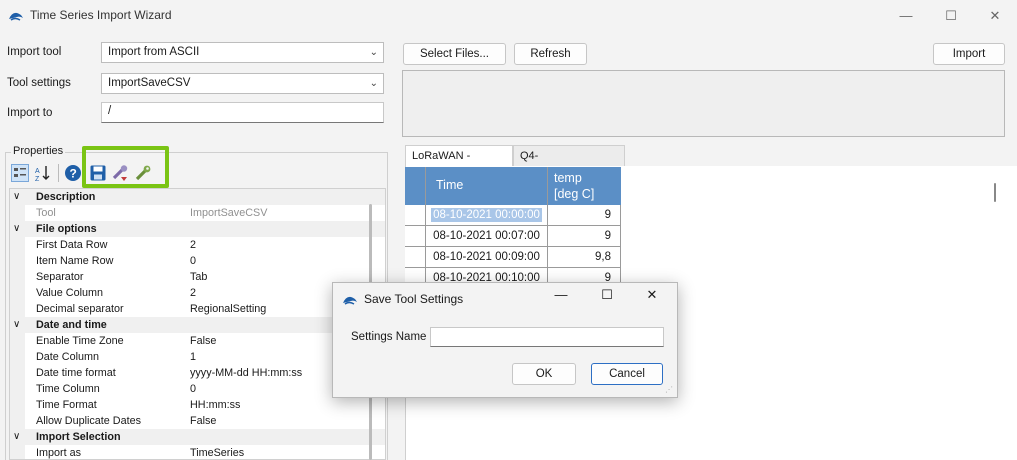 Image resolution: width=1017 pixels, height=460 pixels. Describe the element at coordinates (37, 171) in the screenshot. I see `svg-text: A` at that location.